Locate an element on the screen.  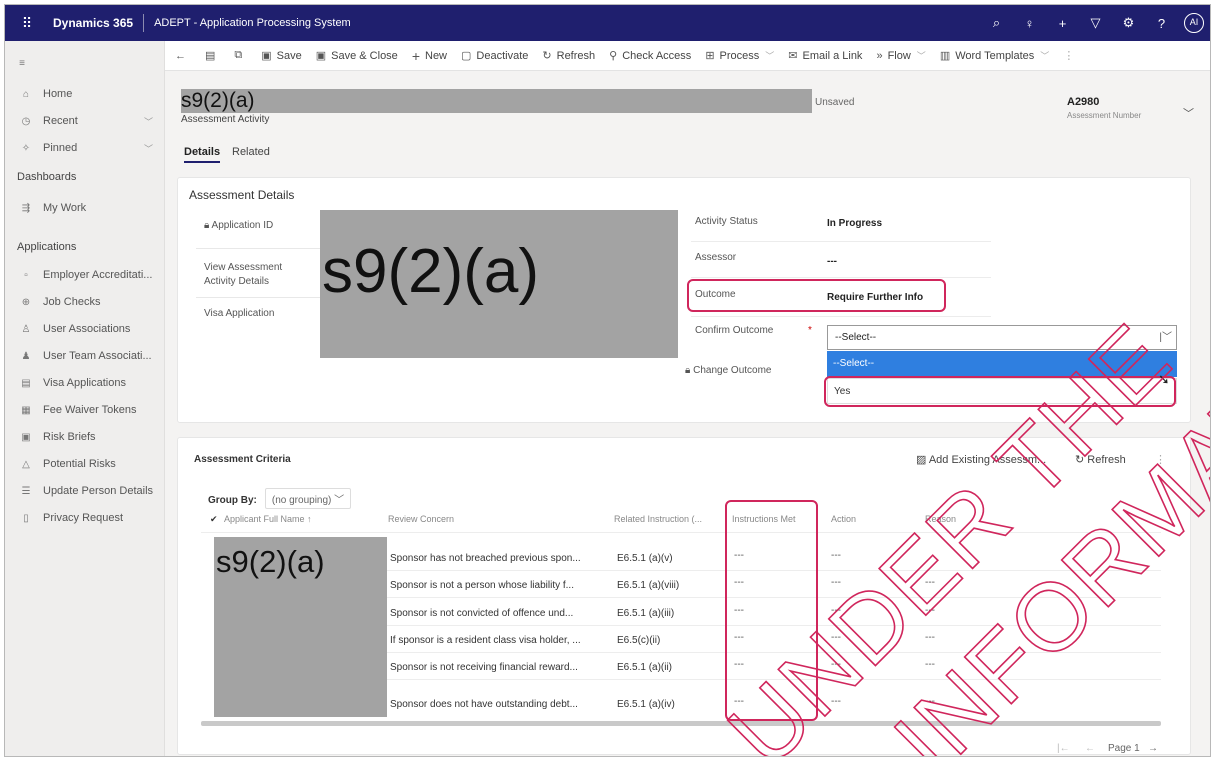
sidebar-item-pinned: ✧ Pinned ﹀ is located at coordinates (85, 148).